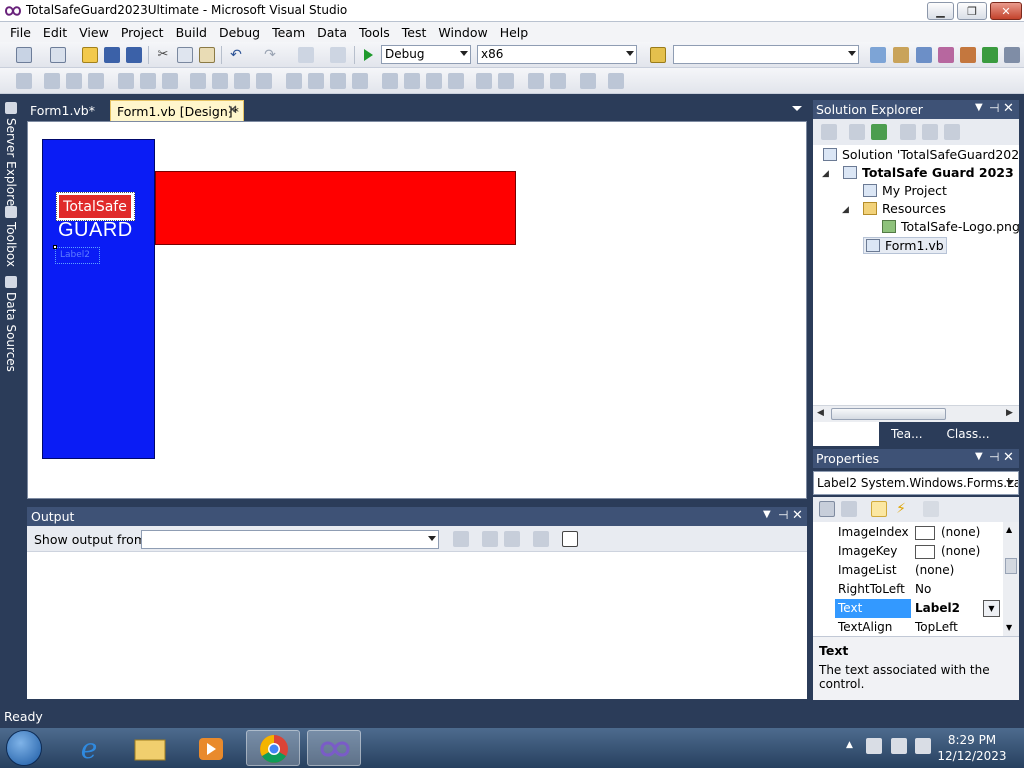 Image resolution: width=1024 pixels, height=768 pixels. Describe the element at coordinates (242, 81) in the screenshot. I see `make-same-height-icon` at that location.